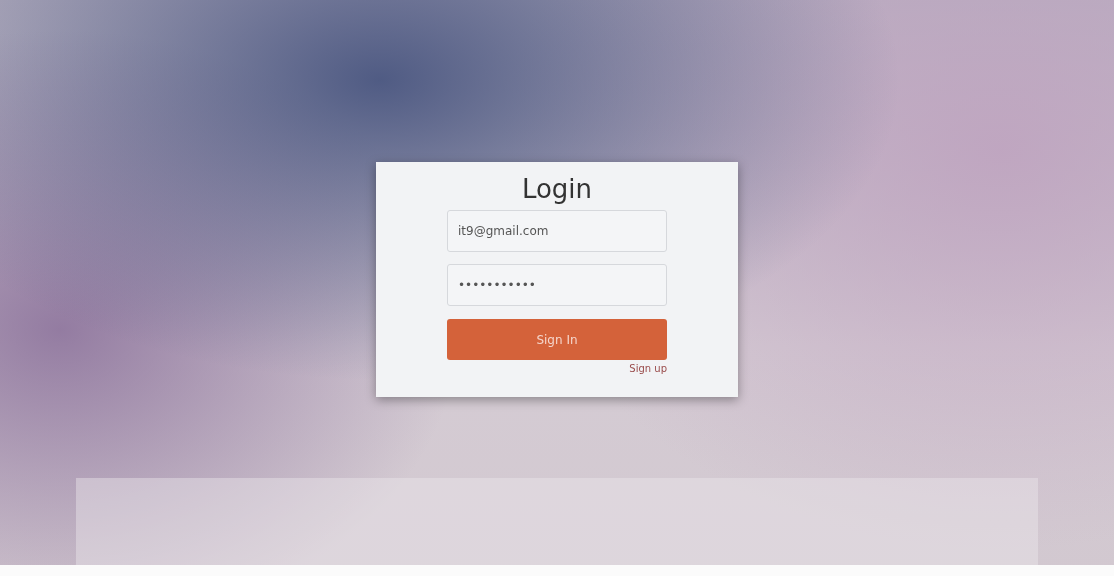  Describe the element at coordinates (557, 231) in the screenshot. I see `email-field: it9@gmail.com` at that location.